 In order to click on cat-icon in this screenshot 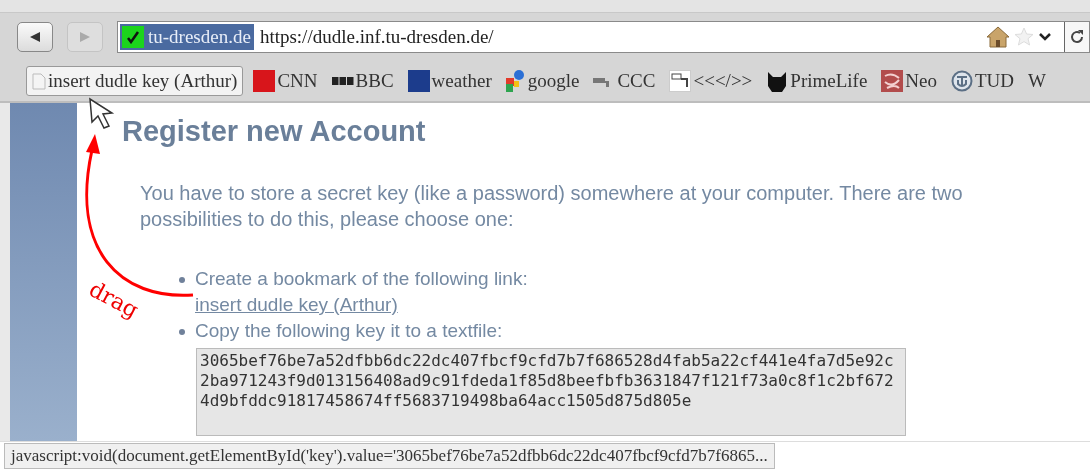, I will do `click(777, 81)`.